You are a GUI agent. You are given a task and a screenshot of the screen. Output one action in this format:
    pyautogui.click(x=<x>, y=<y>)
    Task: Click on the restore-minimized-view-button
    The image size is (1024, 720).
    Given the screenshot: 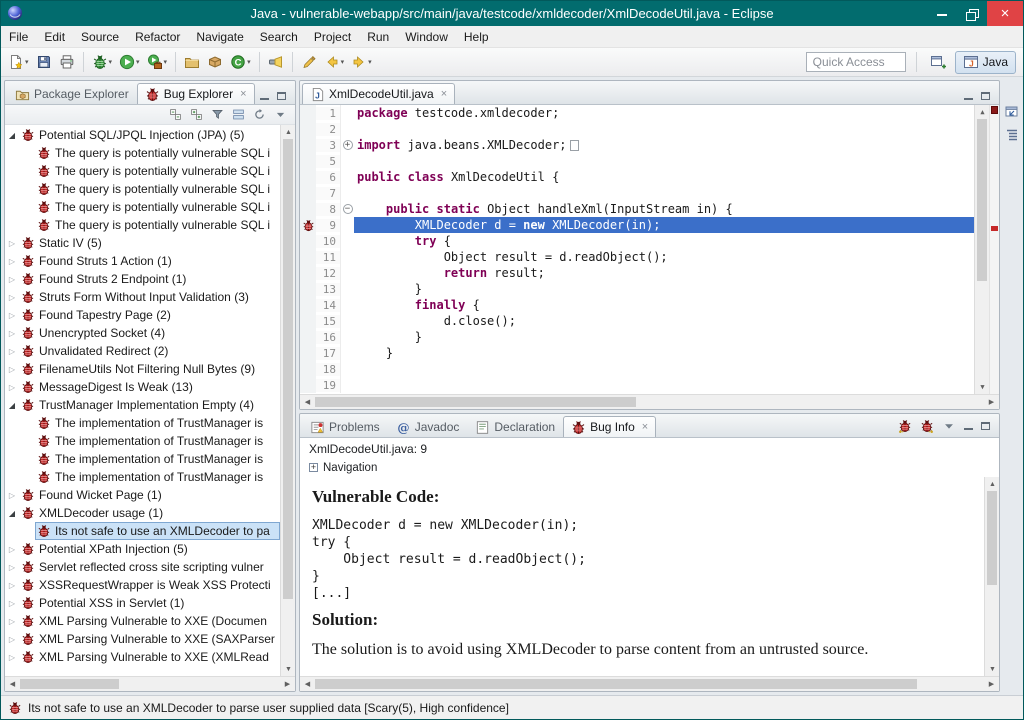 What is the action you would take?
    pyautogui.click(x=1012, y=112)
    